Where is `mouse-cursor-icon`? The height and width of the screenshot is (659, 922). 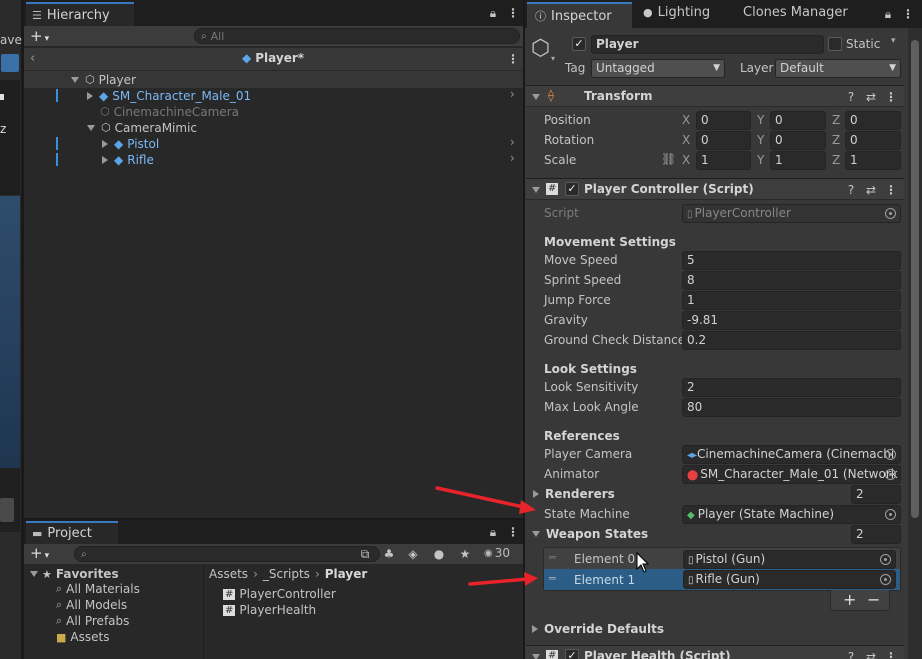 mouse-cursor-icon is located at coordinates (643, 562).